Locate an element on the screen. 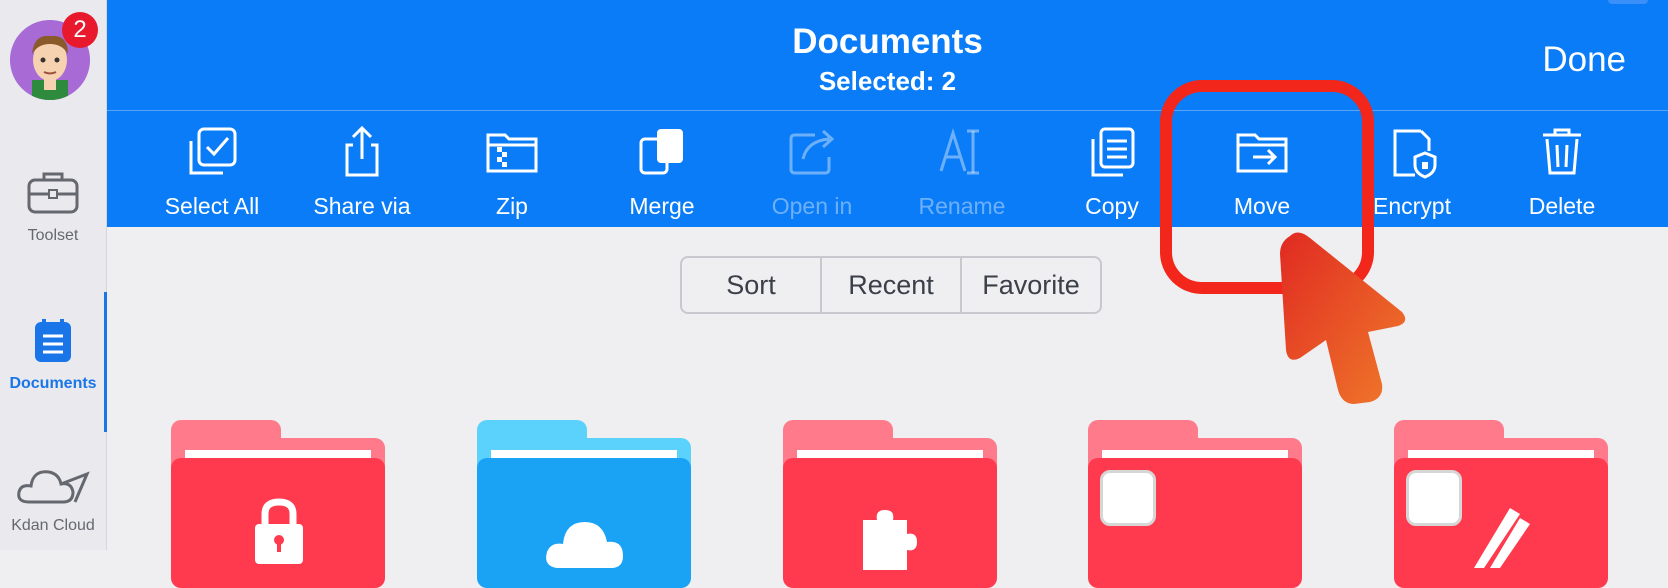 The width and height of the screenshot is (1668, 588). page-title: Documents is located at coordinates (887, 41).